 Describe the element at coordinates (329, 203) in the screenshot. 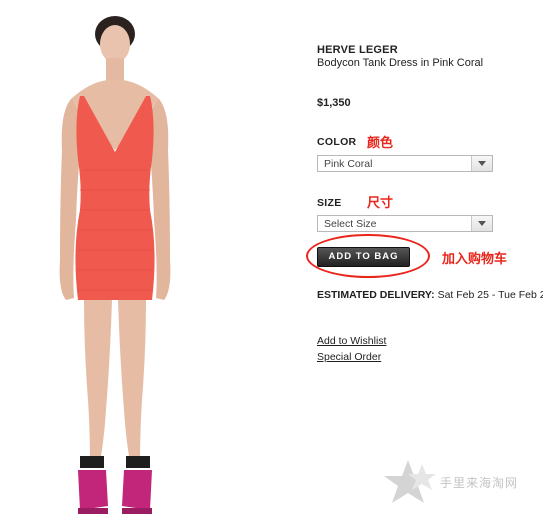

I see `size-label: SIZE` at that location.